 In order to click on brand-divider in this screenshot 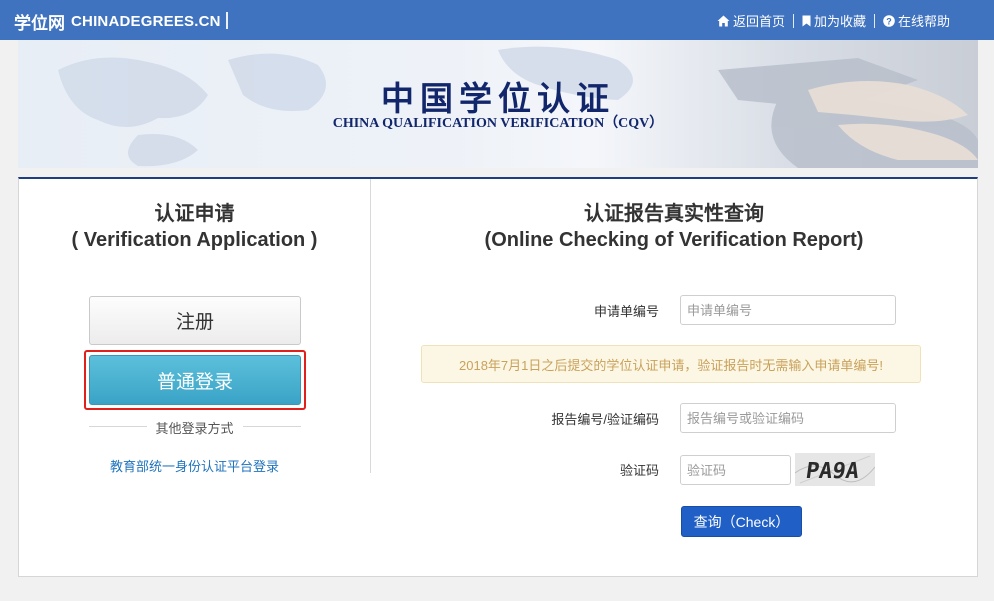, I will do `click(227, 20)`.